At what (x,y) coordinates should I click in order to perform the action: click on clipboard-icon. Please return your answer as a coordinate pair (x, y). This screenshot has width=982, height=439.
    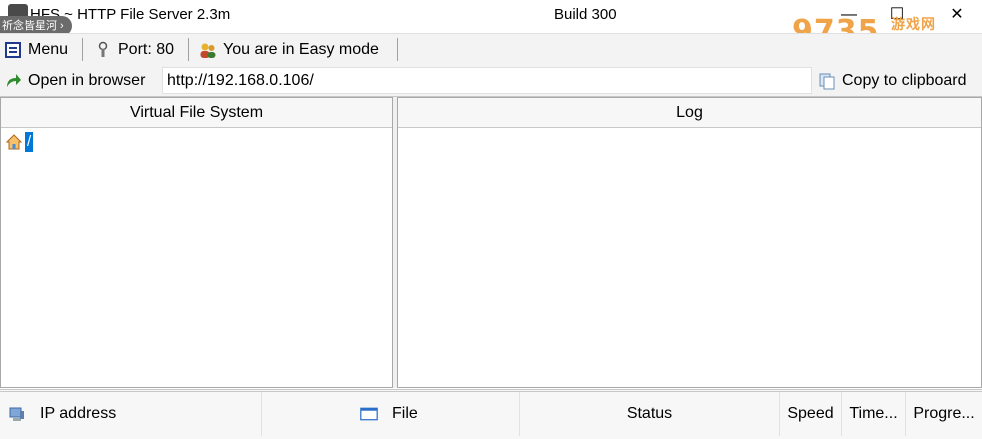
    Looking at the image, I should click on (827, 81).